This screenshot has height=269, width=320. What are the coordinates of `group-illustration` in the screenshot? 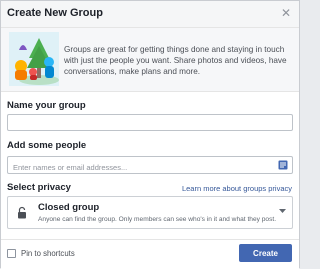 It's located at (34, 59).